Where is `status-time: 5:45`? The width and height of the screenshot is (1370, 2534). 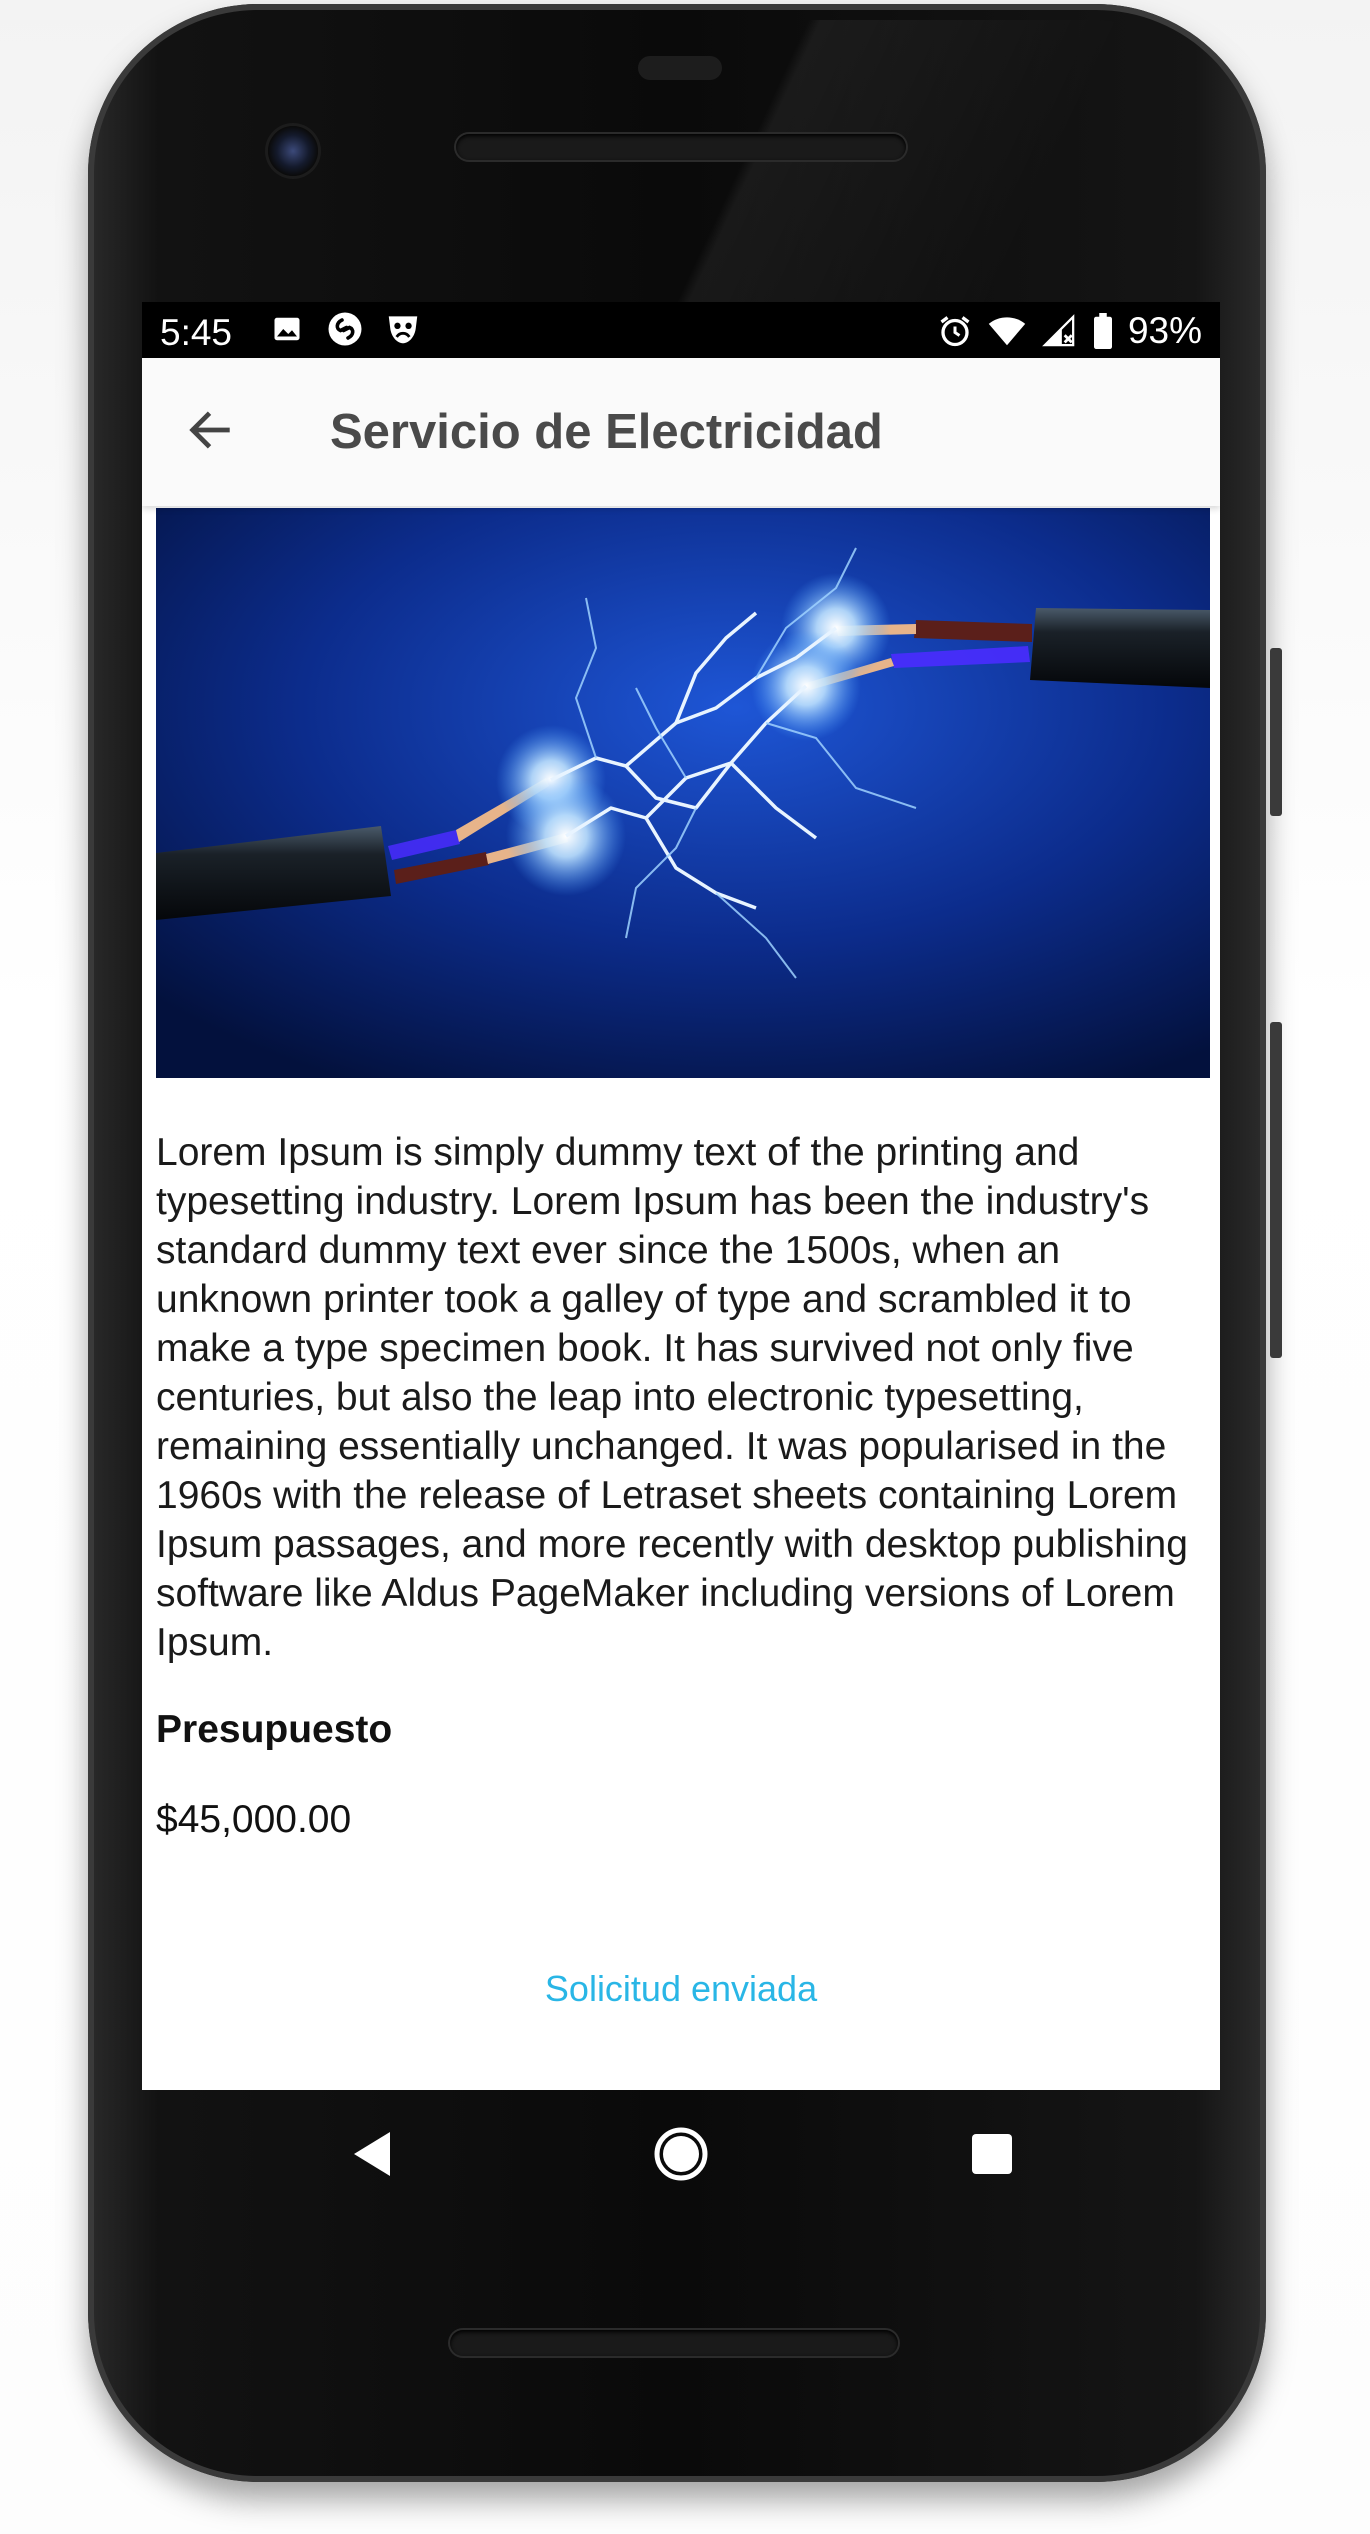 status-time: 5:45 is located at coordinates (196, 332).